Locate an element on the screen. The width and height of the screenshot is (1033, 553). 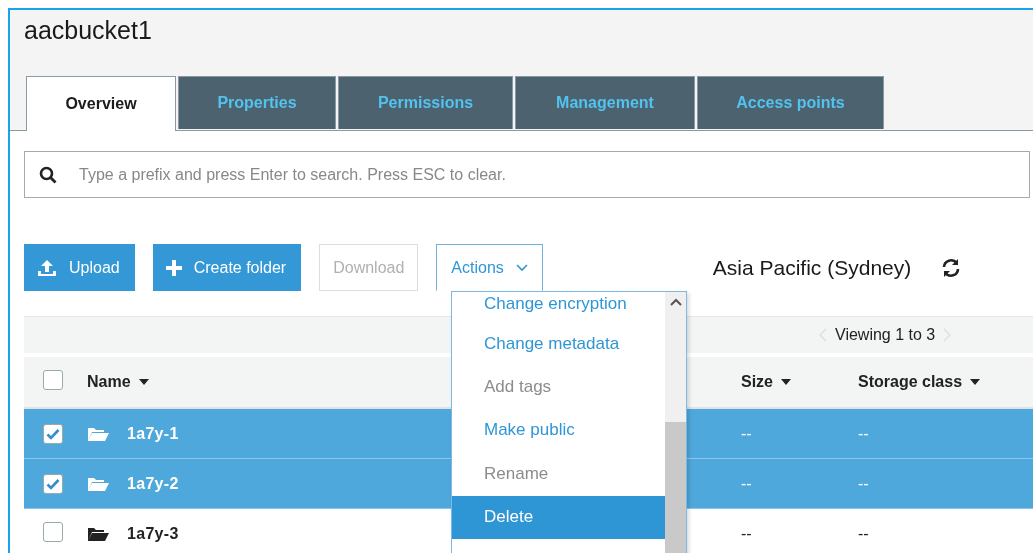
region-label: Asia Pacific (Sydney) is located at coordinates (812, 267).